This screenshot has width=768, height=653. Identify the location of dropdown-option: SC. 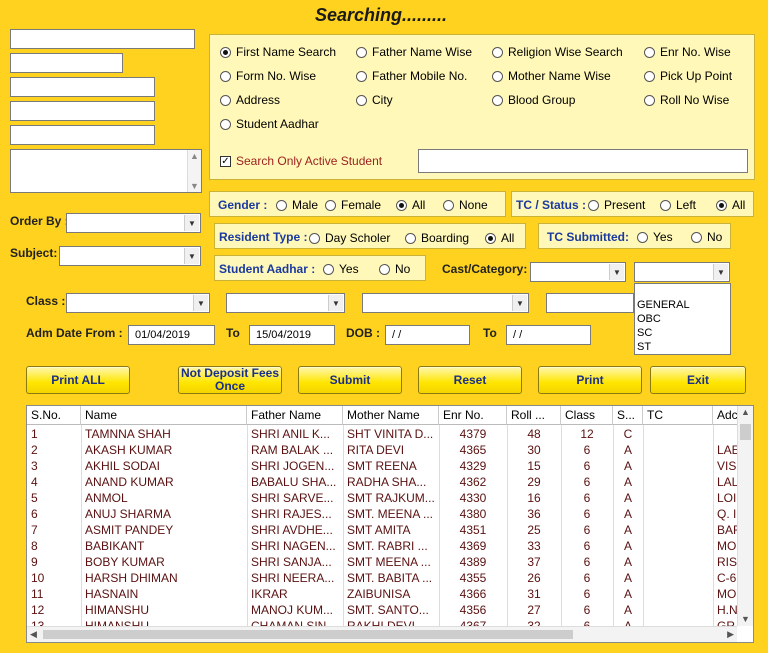
(682, 333).